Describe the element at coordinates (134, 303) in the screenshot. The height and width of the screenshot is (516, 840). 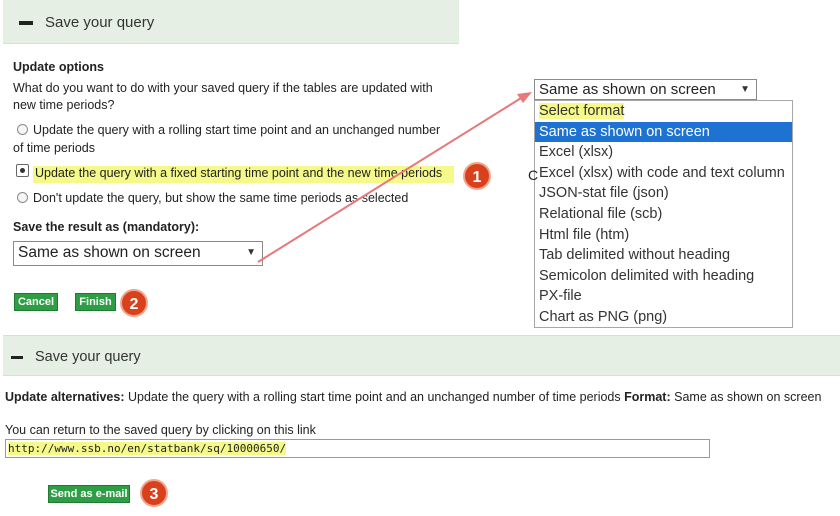
I see `step-badge-2: 2` at that location.